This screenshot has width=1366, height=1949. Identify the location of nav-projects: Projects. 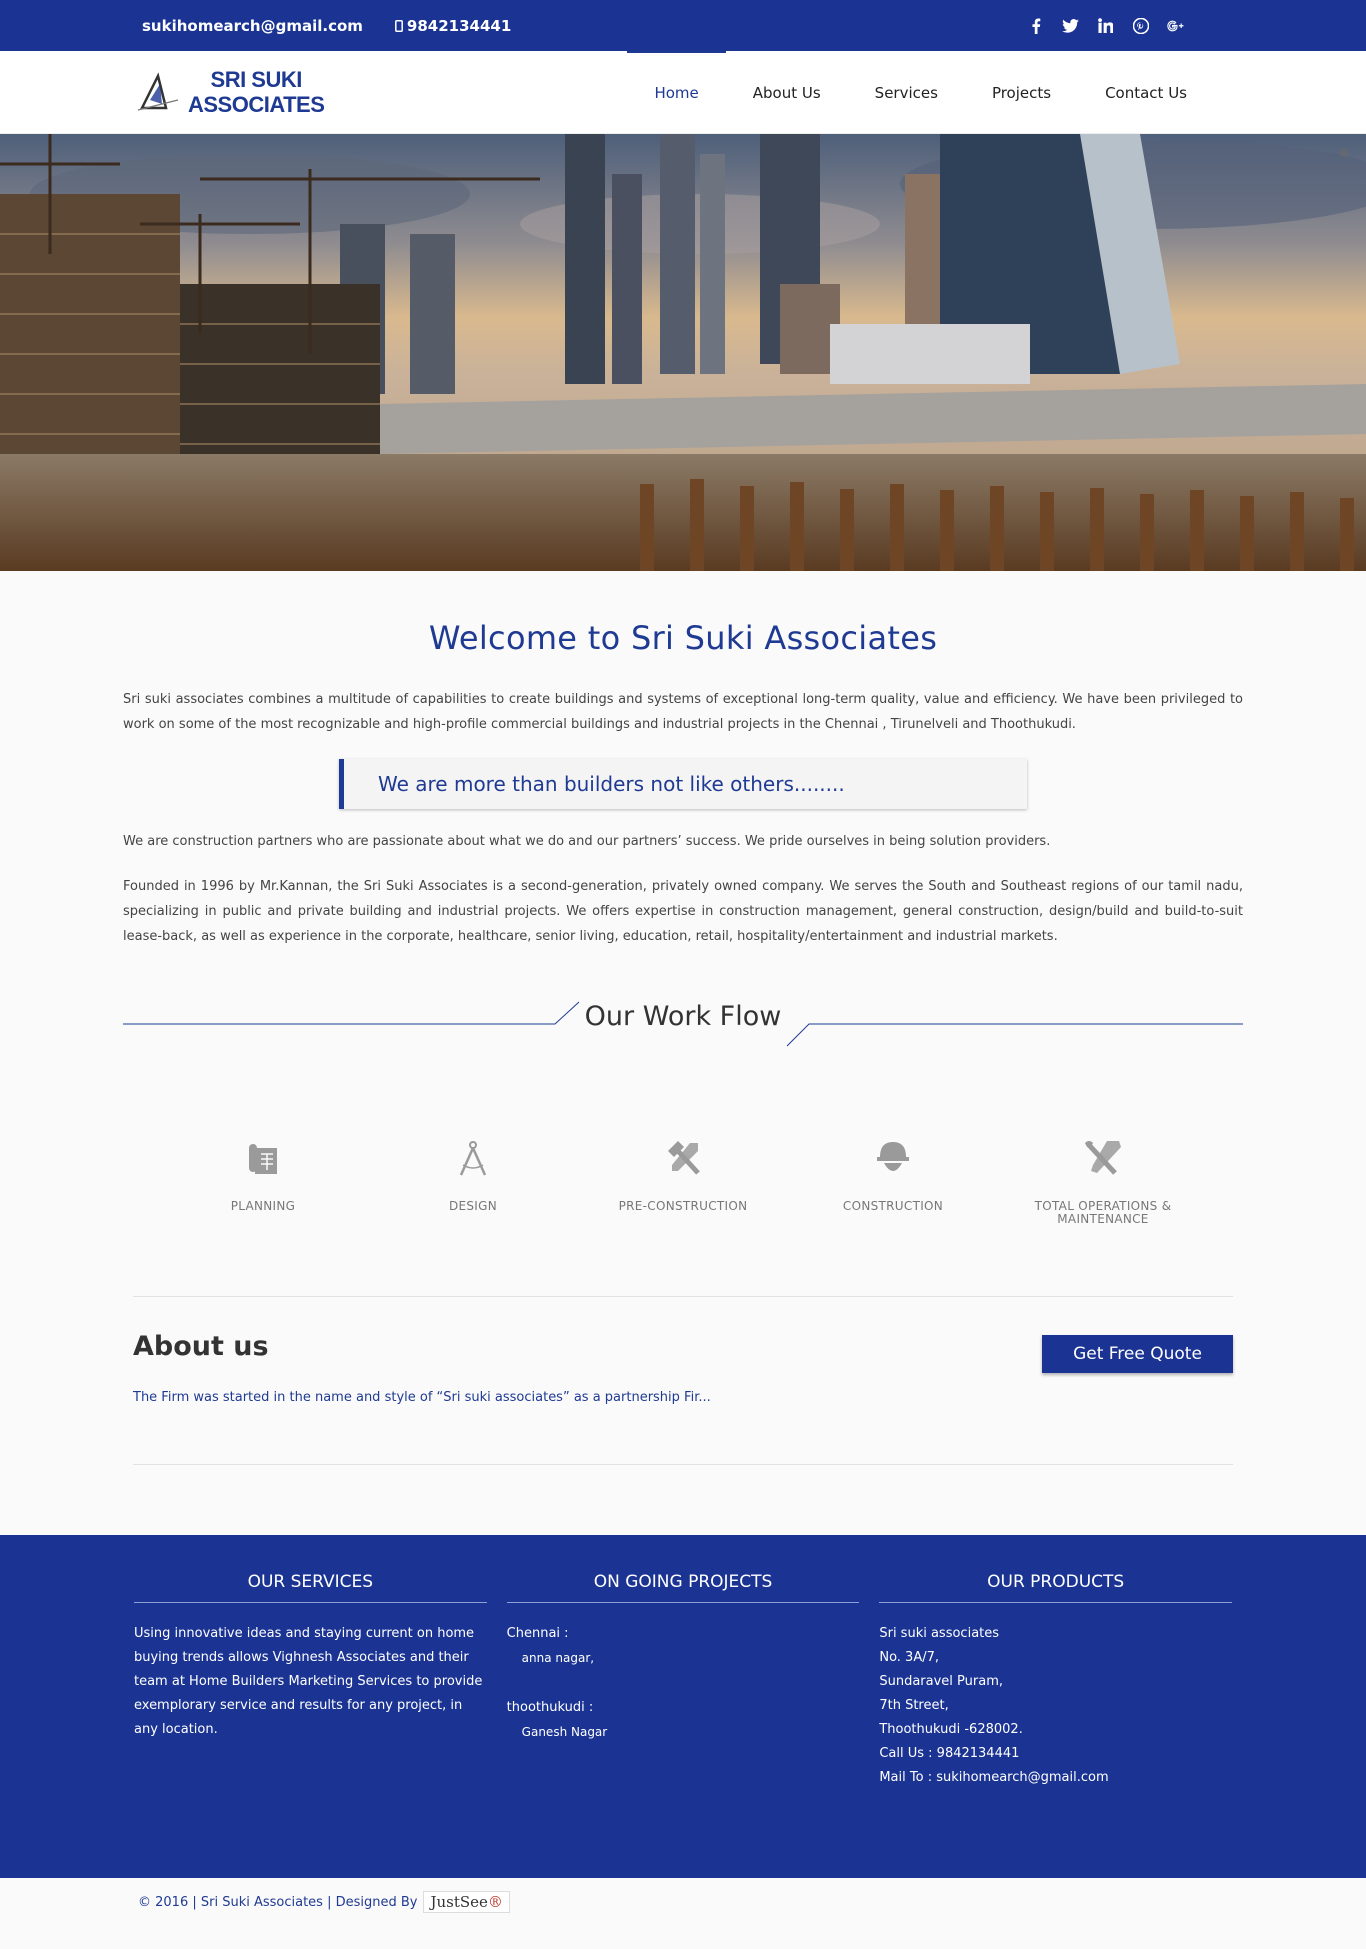
(1021, 92).